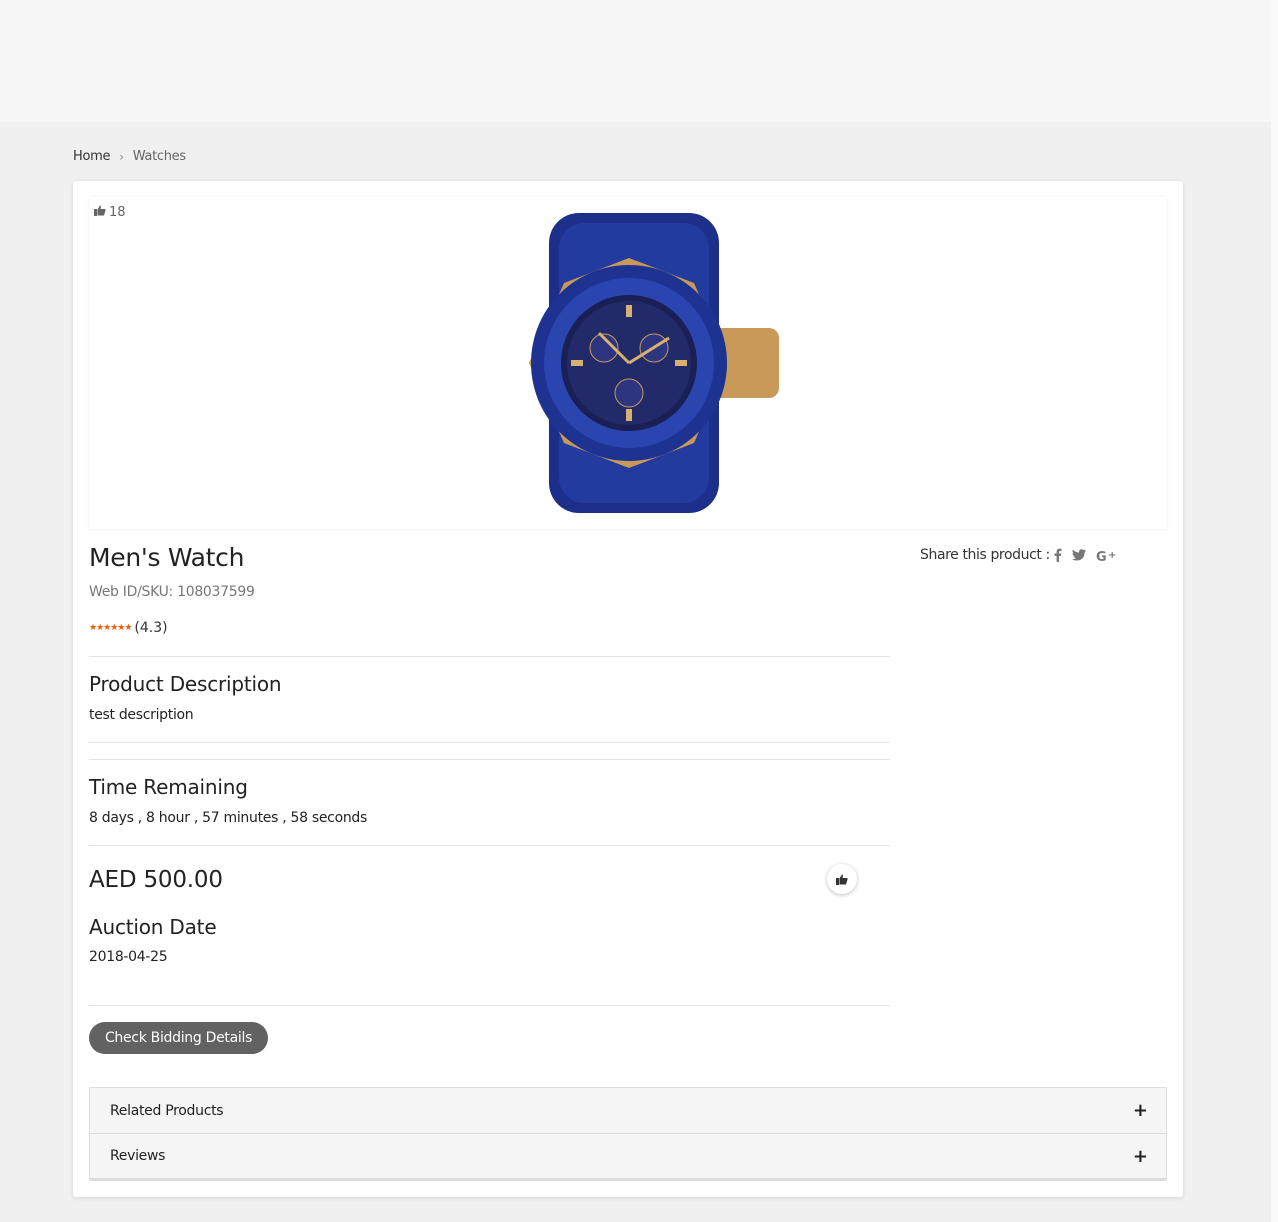  What do you see at coordinates (117, 212) in the screenshot?
I see `like-count-value: 18` at bounding box center [117, 212].